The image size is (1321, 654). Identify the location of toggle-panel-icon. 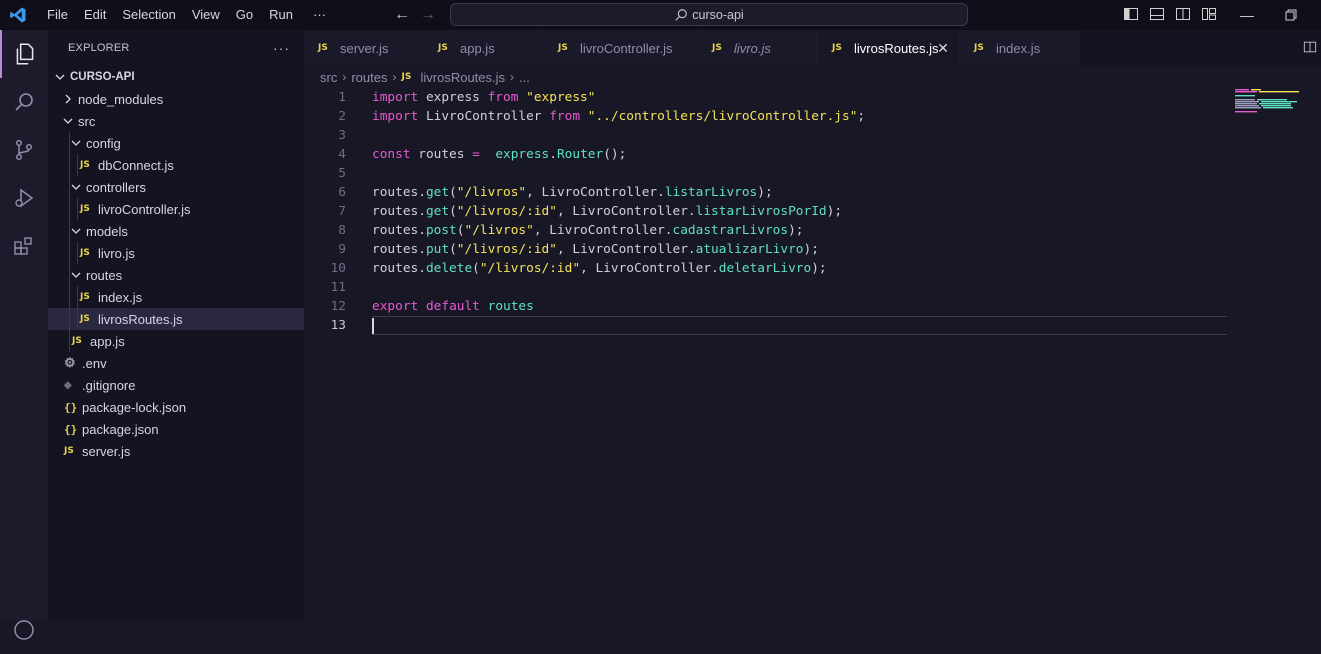
(1158, 15).